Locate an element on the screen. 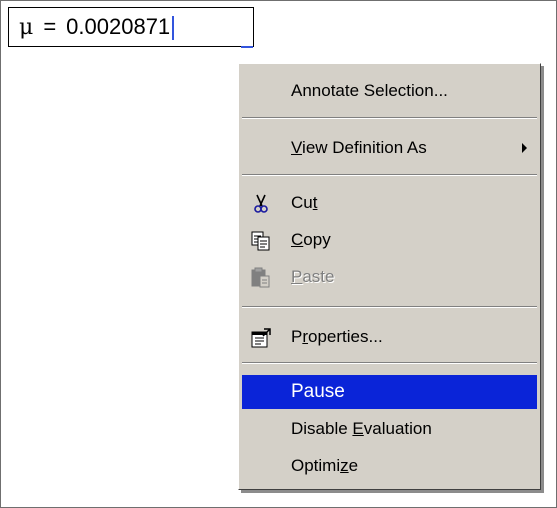  menu-item-disable-evaluation: Disable Evaluation is located at coordinates (389, 429).